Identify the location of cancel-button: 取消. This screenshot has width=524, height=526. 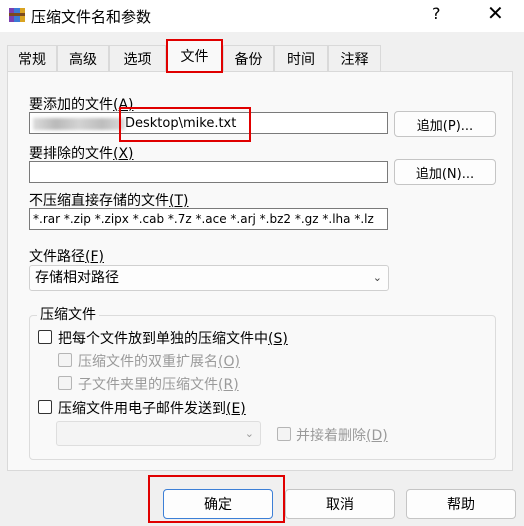
(340, 504).